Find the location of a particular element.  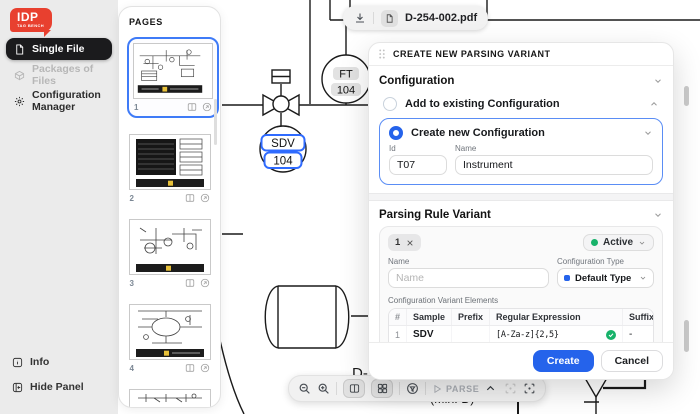

panel-title: CREATE NEW PARSING VARIANT is located at coordinates (472, 54).